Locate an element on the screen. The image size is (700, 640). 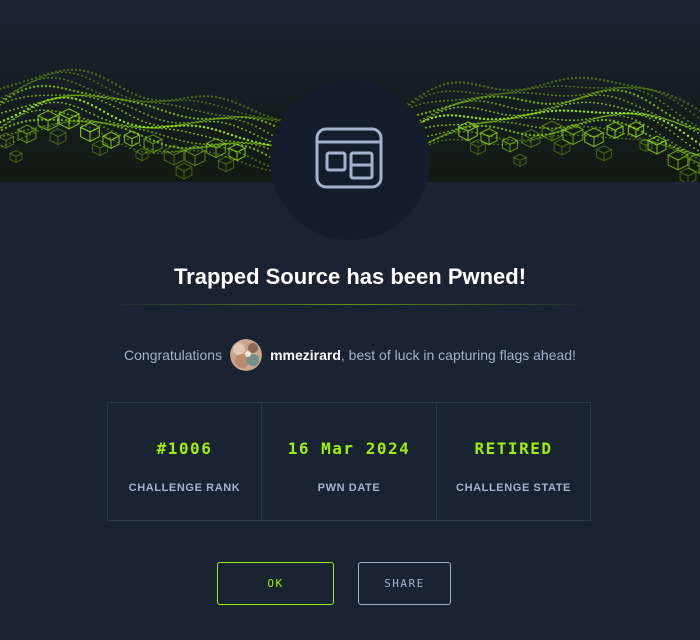
challenge-rank-label: CHALLENGE RANK is located at coordinates (184, 488).